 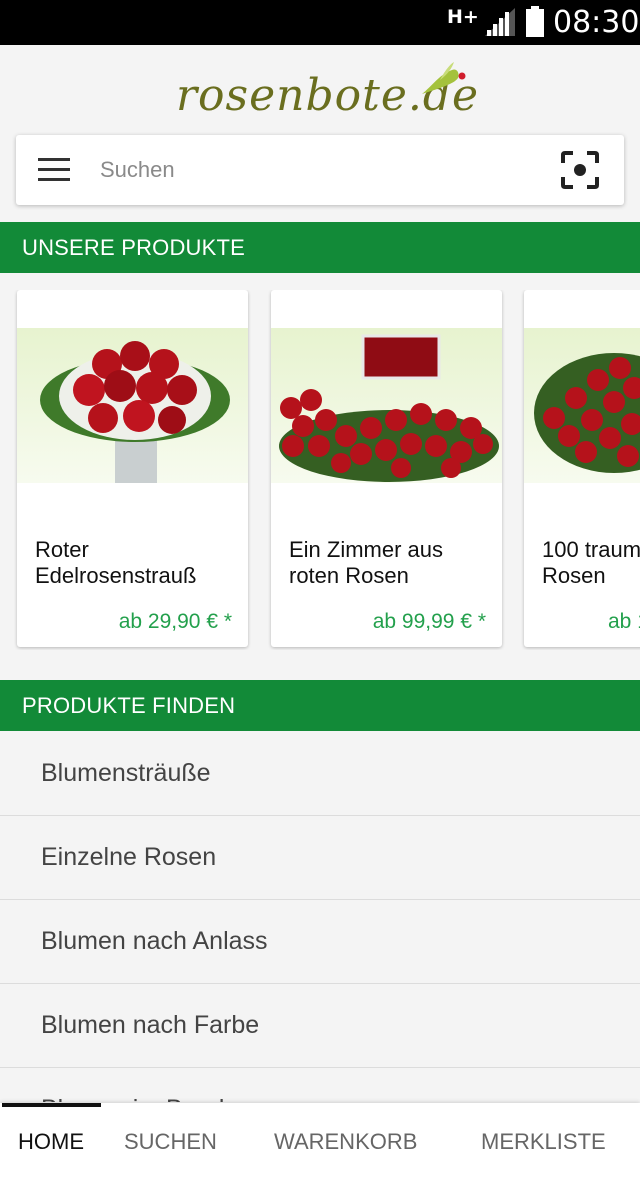 What do you see at coordinates (596, 22) in the screenshot?
I see `clock: 08:30` at bounding box center [596, 22].